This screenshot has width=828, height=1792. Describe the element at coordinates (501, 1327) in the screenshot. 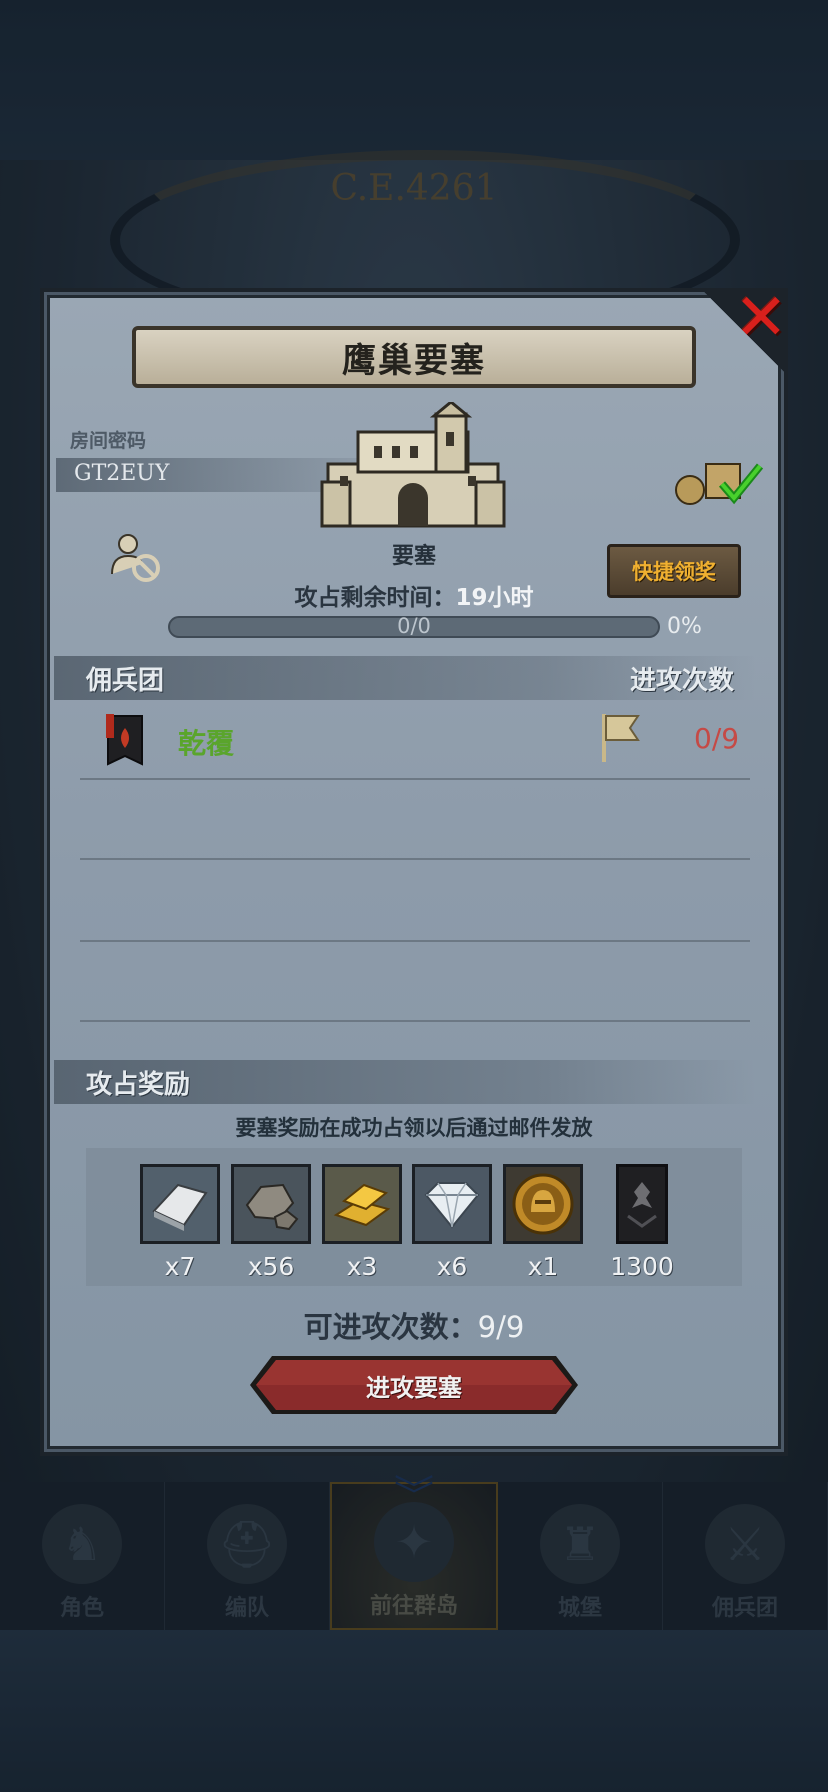

I see `available-attacks-value: 9/9` at that location.